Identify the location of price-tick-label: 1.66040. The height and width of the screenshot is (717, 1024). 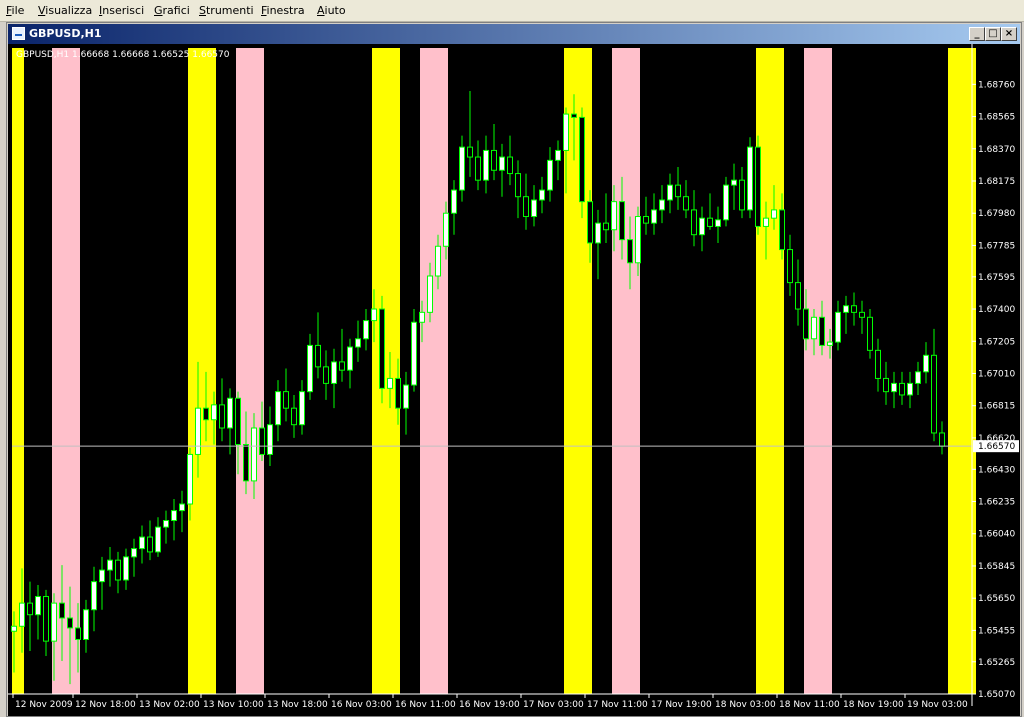
(996, 535).